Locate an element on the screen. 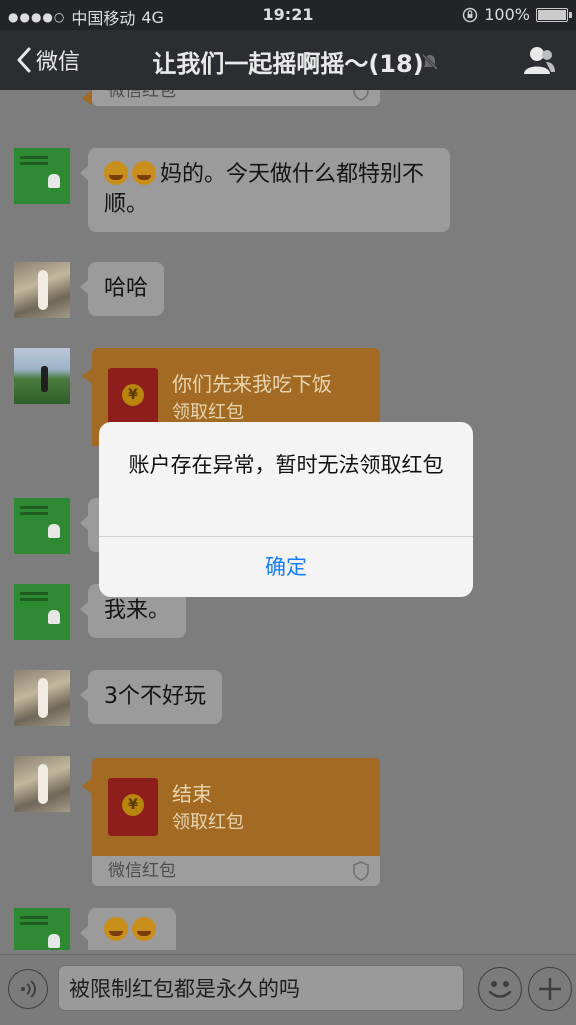  status-bar: ●●●●○ 中国移动 4G 19:21 100% is located at coordinates (288, 15).